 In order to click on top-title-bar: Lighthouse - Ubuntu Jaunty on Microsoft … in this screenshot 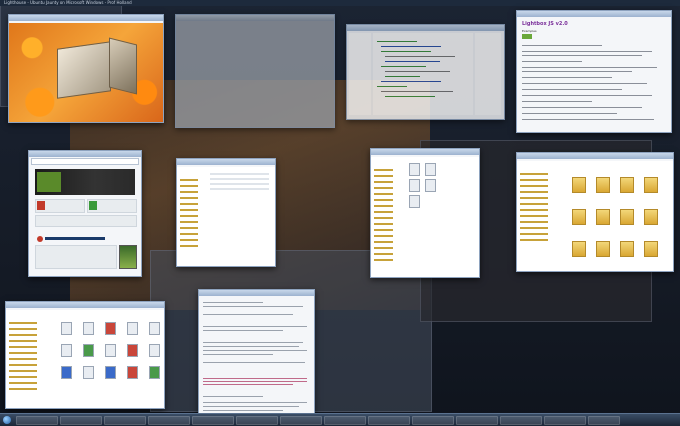, I will do `click(340, 3)`.